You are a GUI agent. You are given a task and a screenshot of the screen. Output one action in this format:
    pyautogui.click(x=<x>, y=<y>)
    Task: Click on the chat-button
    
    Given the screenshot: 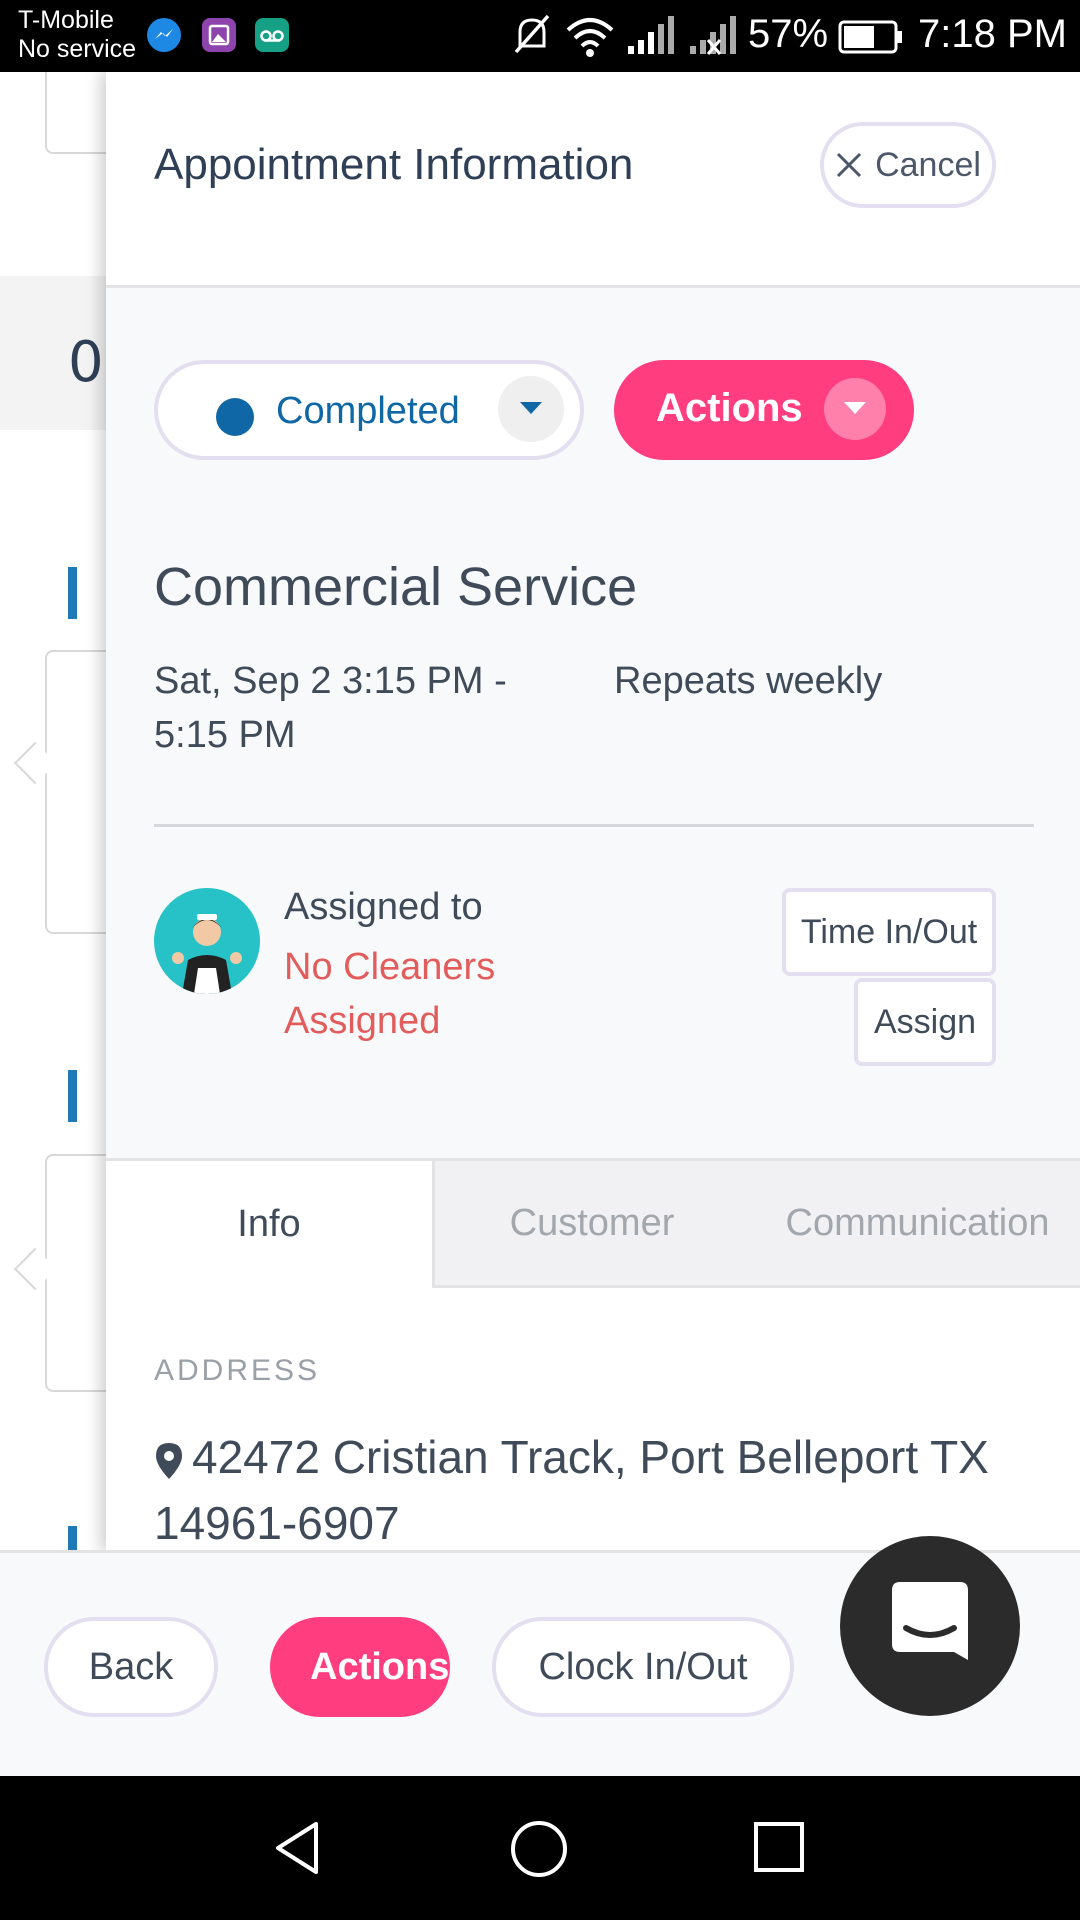 What is the action you would take?
    pyautogui.click(x=930, y=1626)
    